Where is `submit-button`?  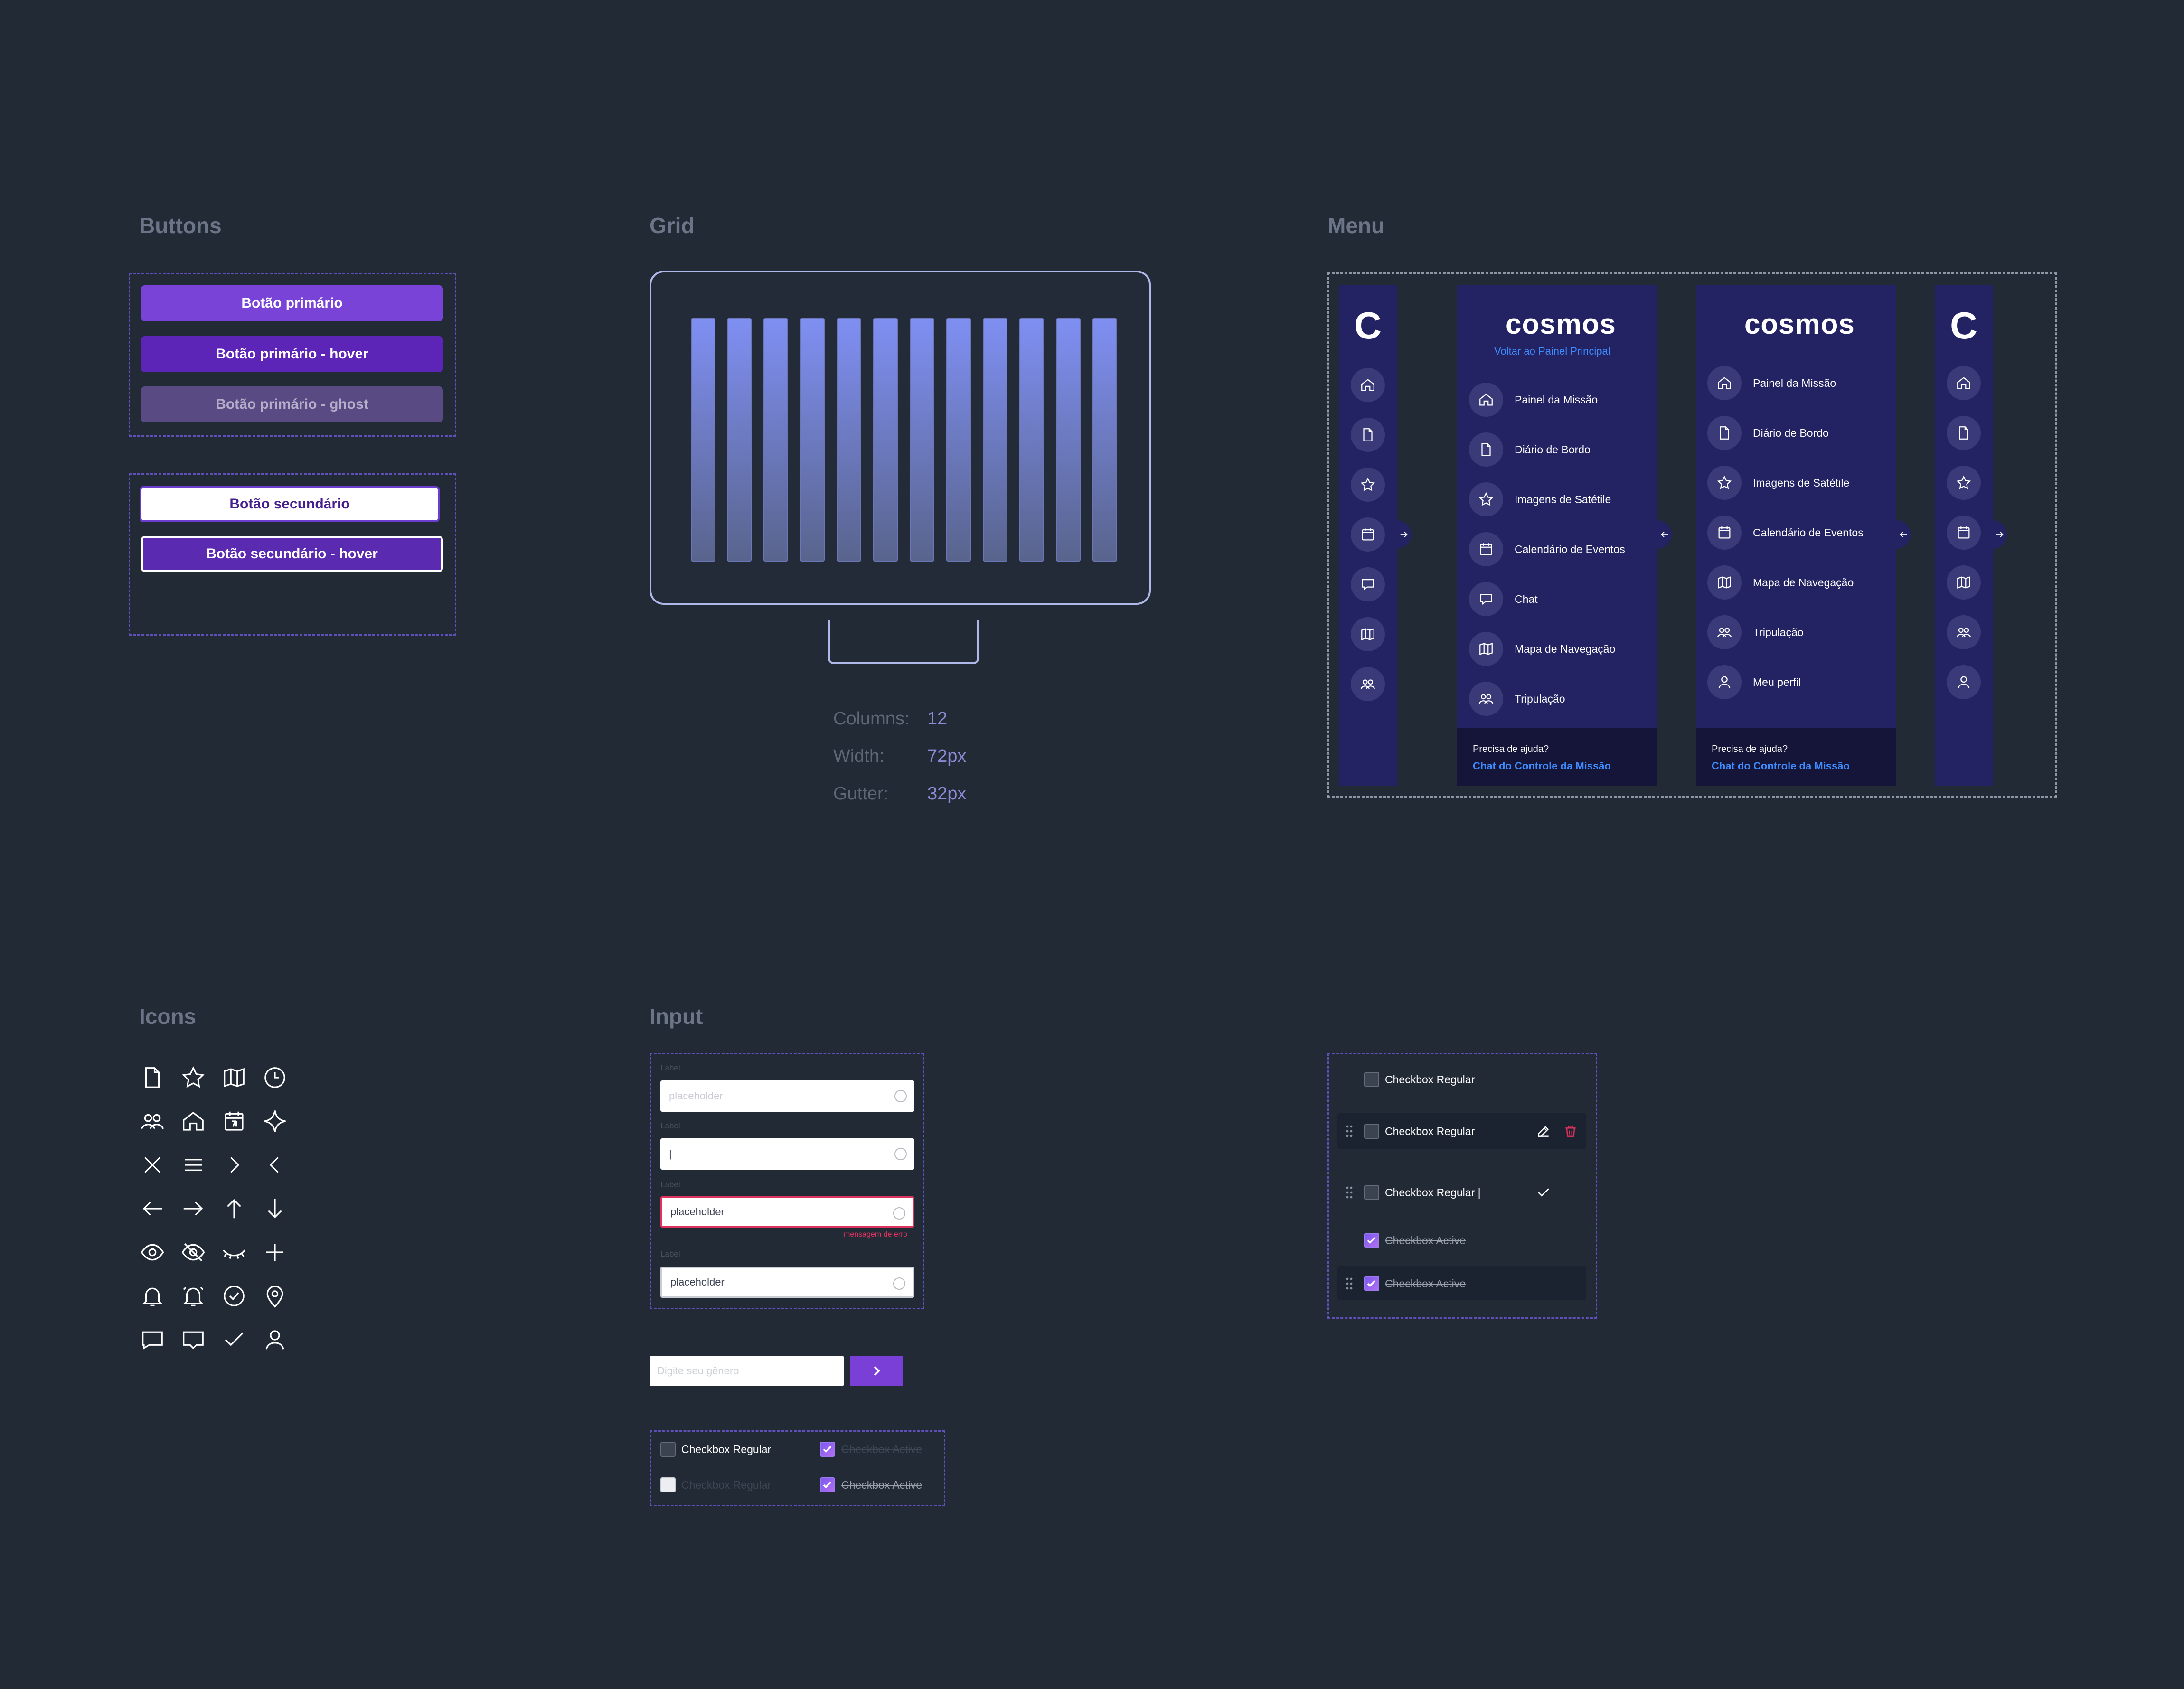 submit-button is located at coordinates (876, 1371).